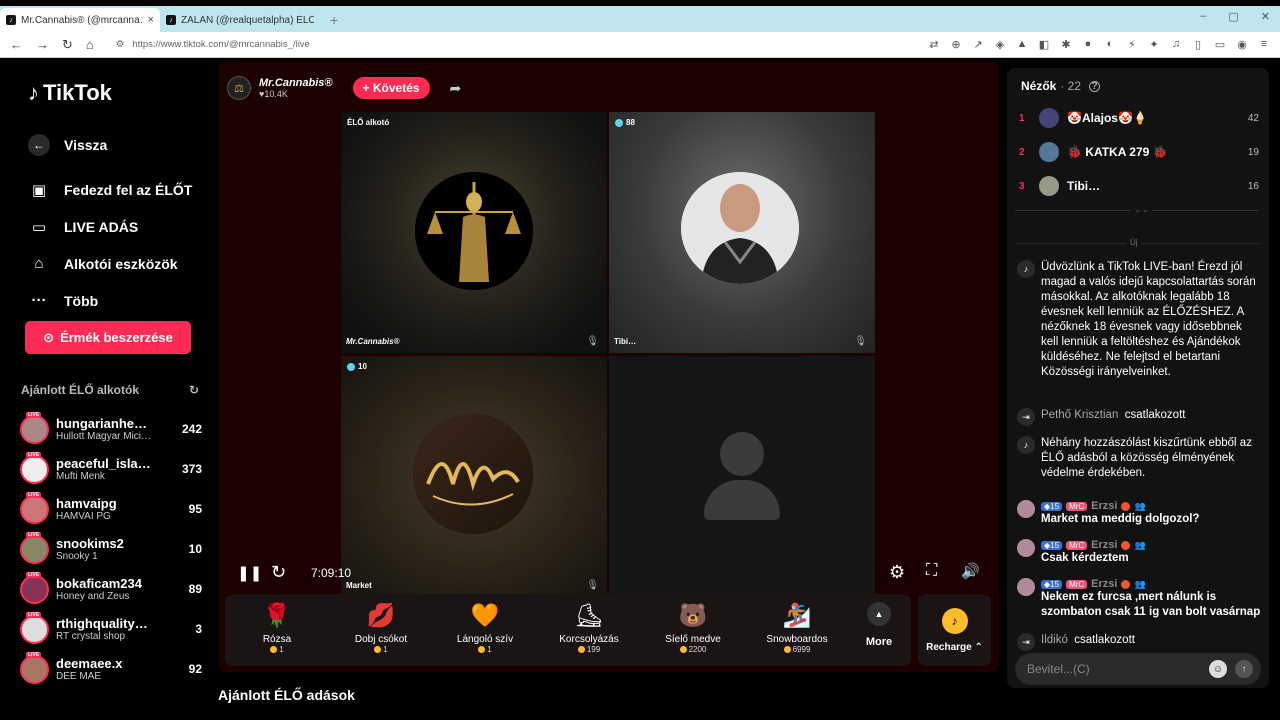  Describe the element at coordinates (1233, 16) in the screenshot. I see `maximize-icon: ▢` at that location.